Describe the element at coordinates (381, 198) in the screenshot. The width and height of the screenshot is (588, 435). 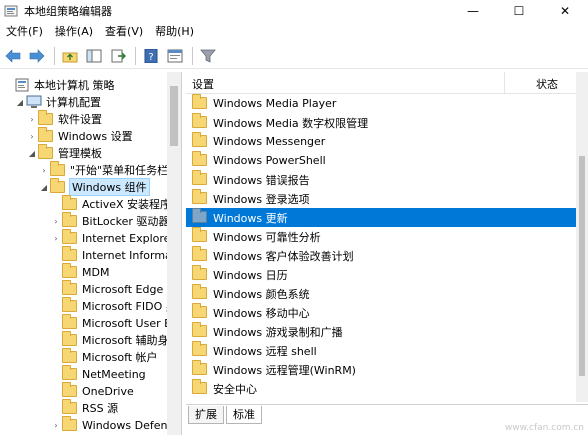
I see `list-item: Windows 登录选项` at that location.